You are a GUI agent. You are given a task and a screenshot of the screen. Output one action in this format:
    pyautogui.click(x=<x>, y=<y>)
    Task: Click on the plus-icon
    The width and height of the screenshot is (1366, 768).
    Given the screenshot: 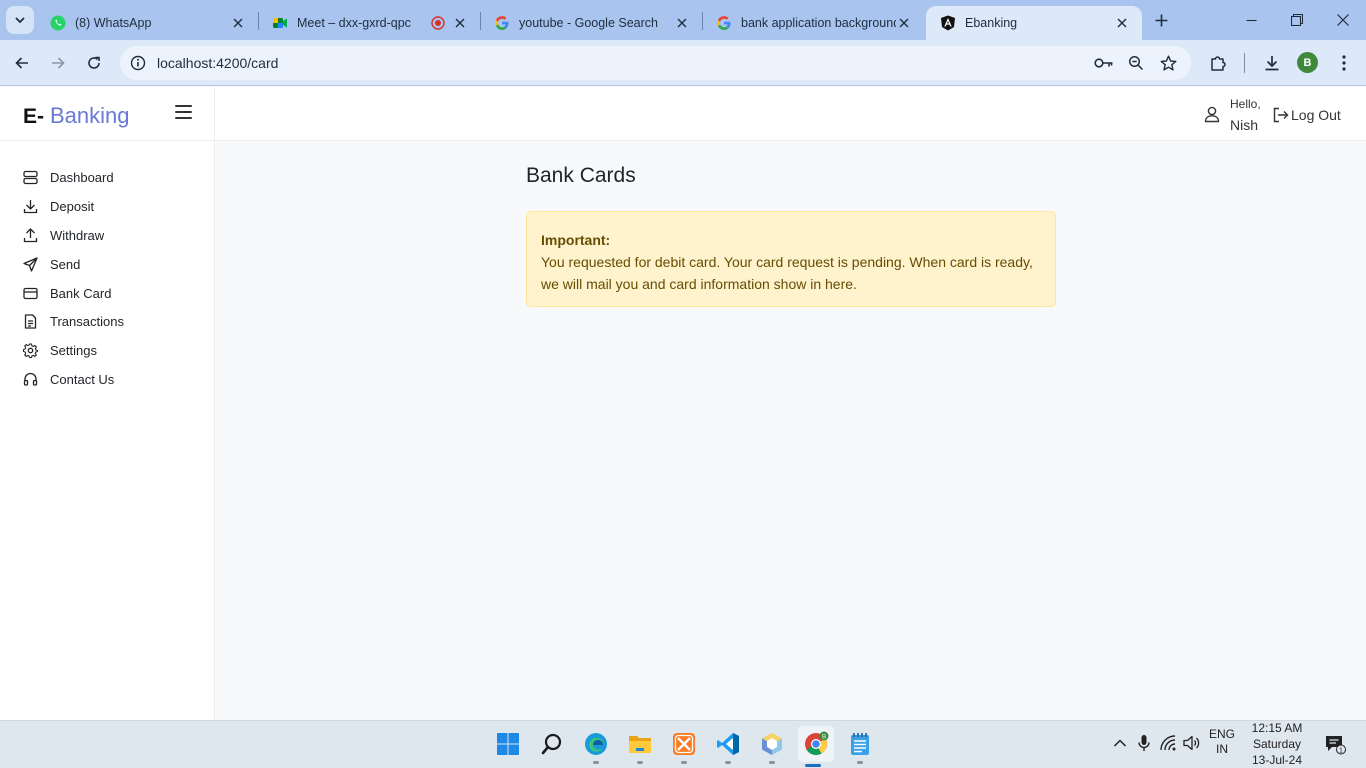 What is the action you would take?
    pyautogui.click(x=1161, y=20)
    